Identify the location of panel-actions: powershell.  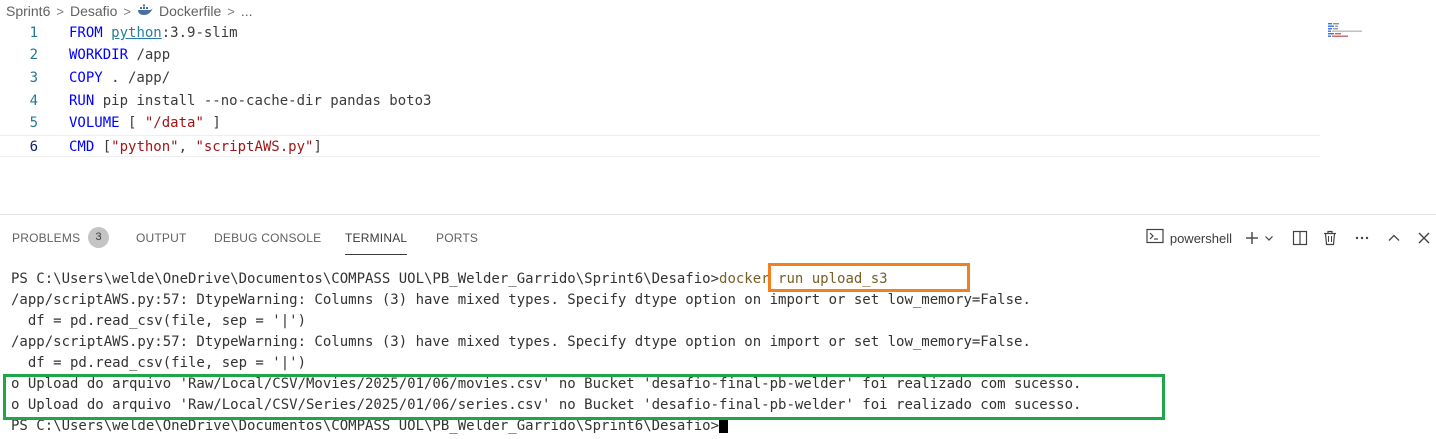
(1291, 238).